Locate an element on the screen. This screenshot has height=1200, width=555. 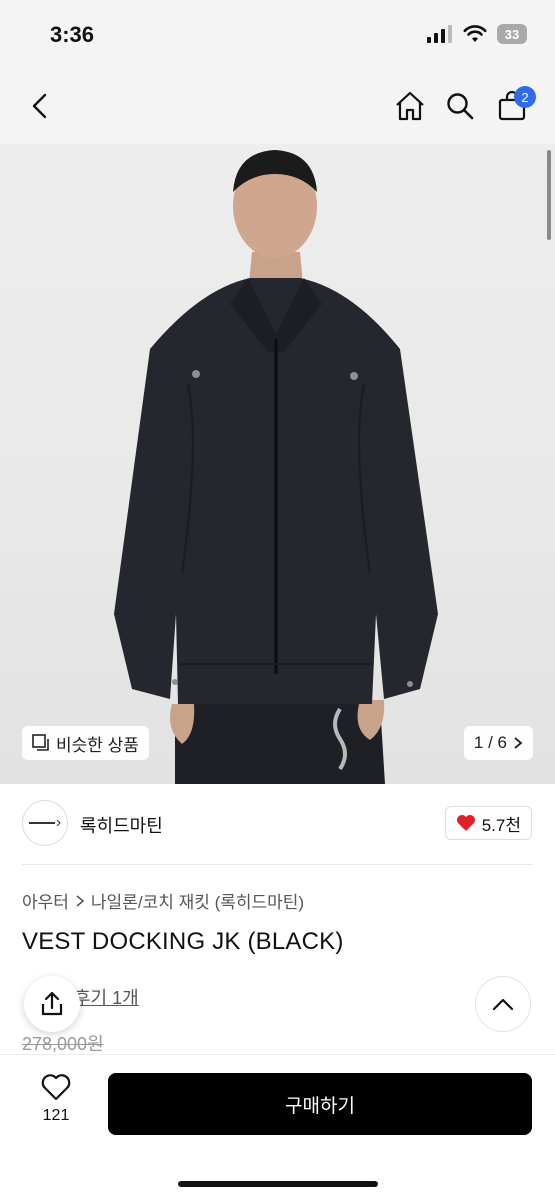
home-button is located at coordinates (410, 106).